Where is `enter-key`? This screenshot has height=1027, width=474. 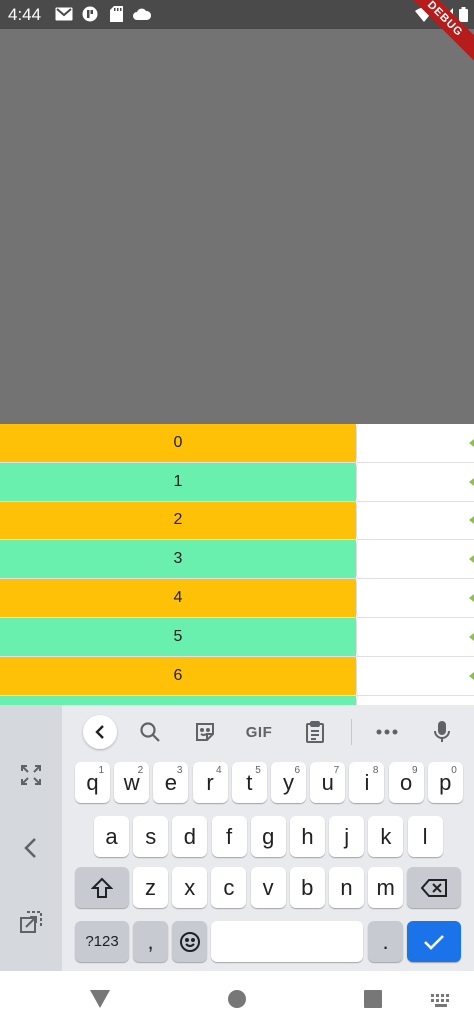 enter-key is located at coordinates (434, 941).